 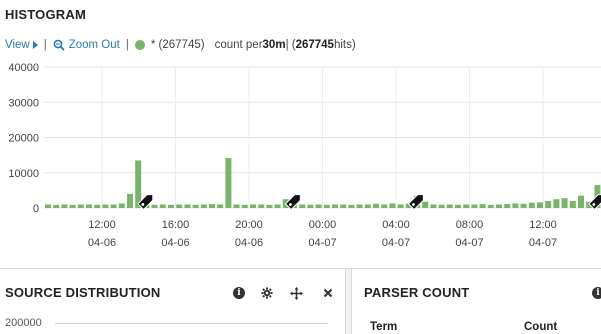 I want to click on x-tick-time: 12:00, so click(x=102, y=225).